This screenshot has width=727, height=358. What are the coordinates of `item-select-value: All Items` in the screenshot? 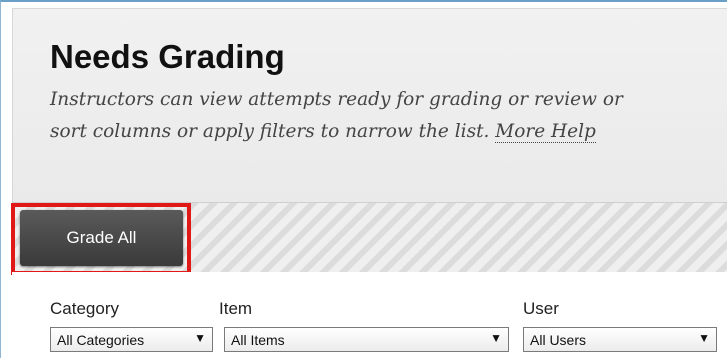 It's located at (258, 339).